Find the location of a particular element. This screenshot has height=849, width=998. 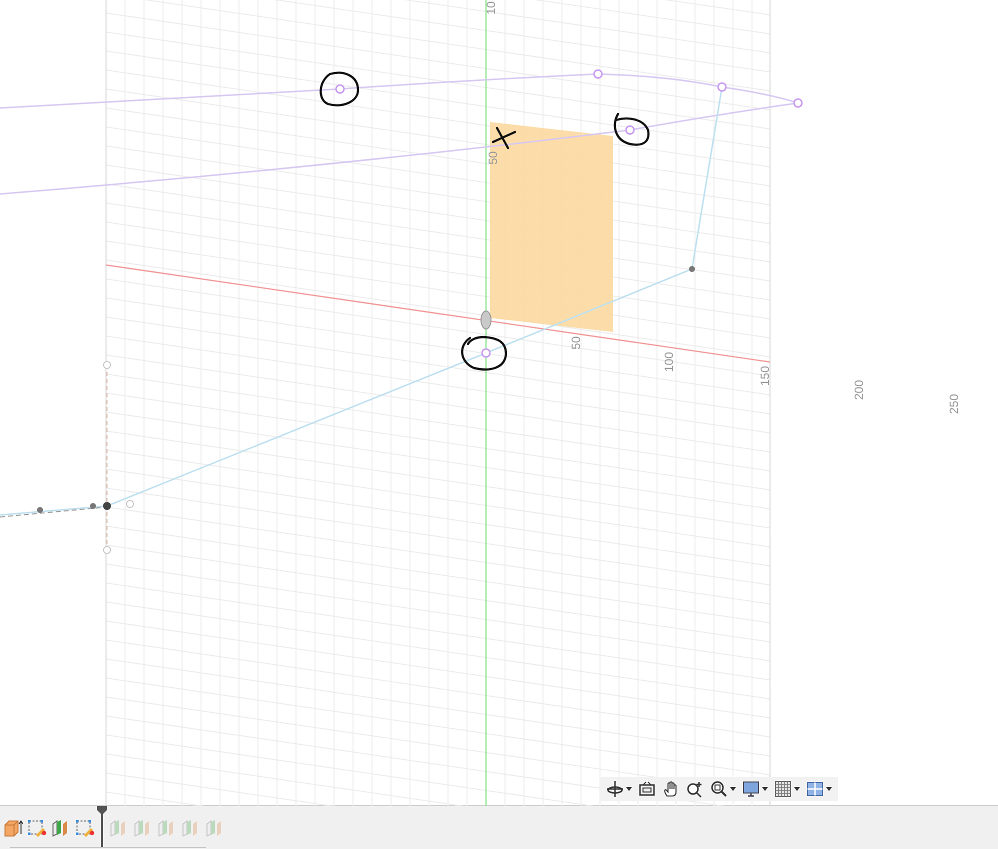

origin-point-icon is located at coordinates (486, 320).